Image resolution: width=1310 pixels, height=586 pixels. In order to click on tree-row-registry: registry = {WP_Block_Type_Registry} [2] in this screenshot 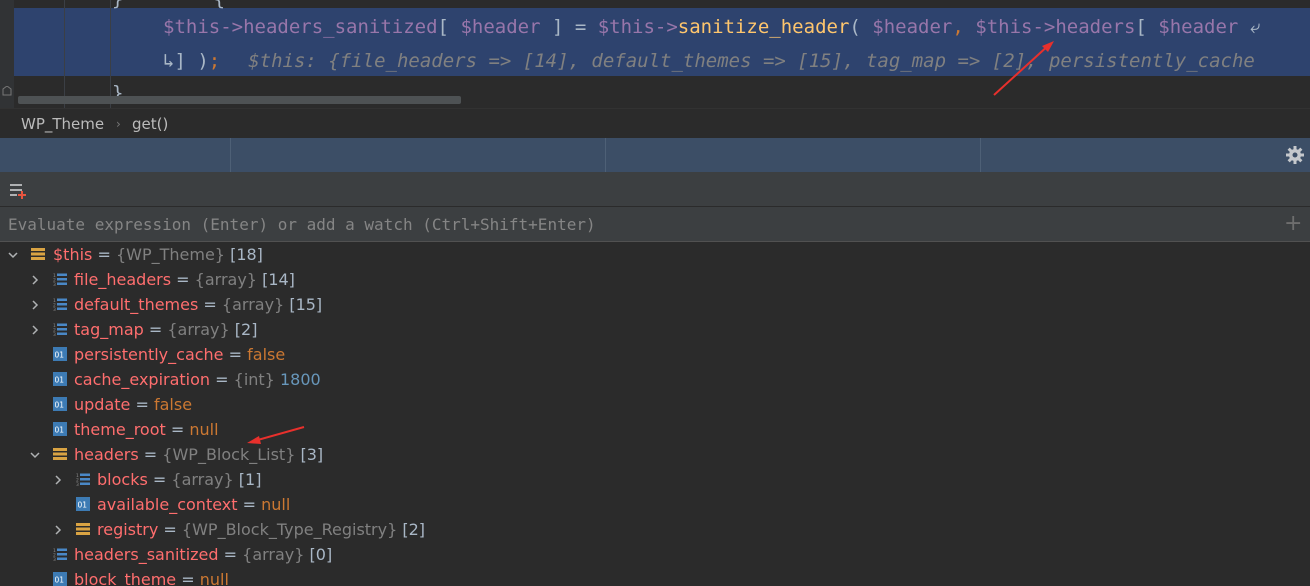, I will do `click(655, 529)`.